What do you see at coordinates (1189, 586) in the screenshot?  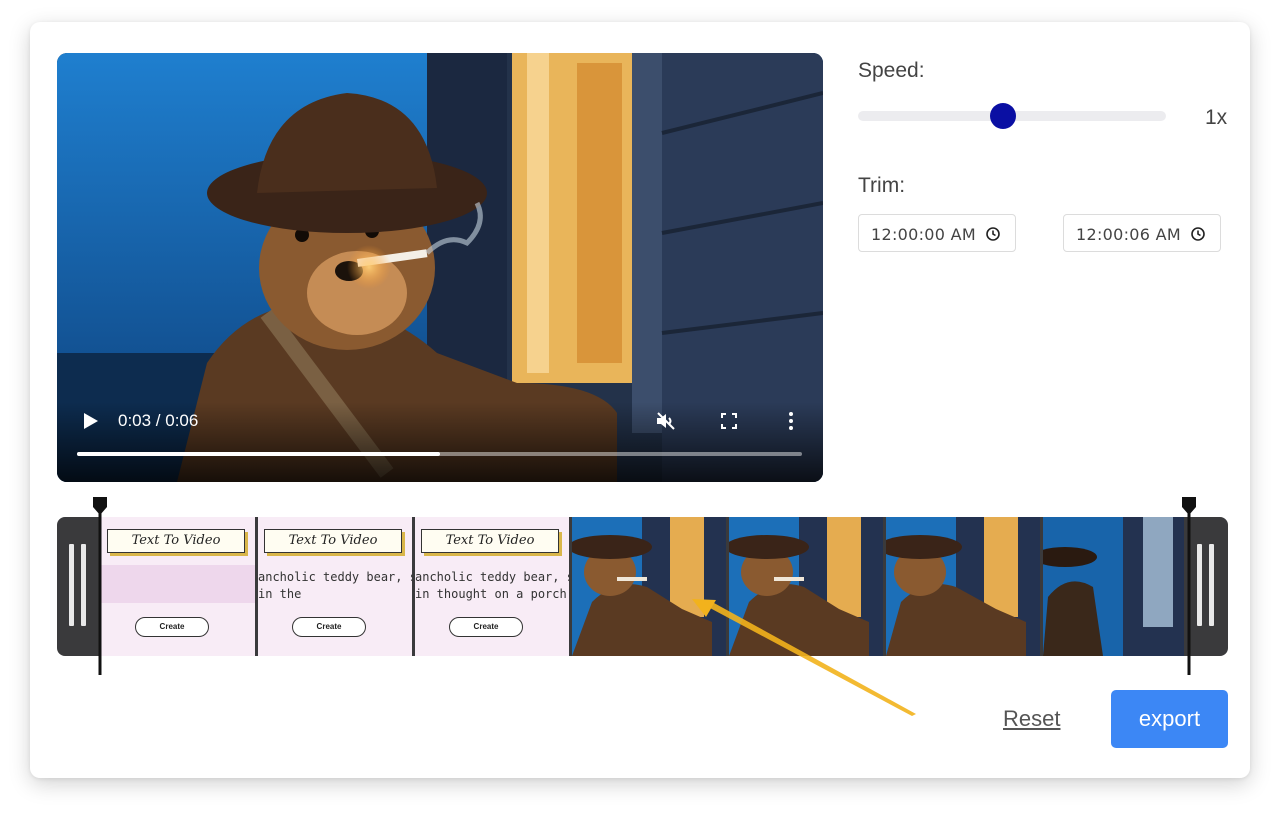 I see `trim-end-handle` at bounding box center [1189, 586].